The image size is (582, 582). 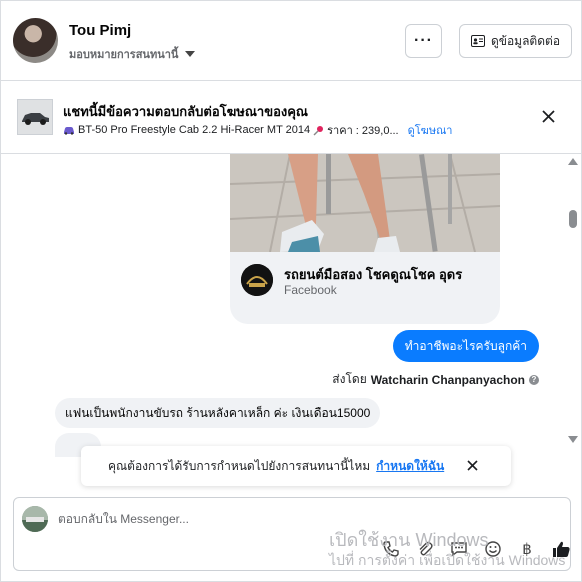 I want to click on assign-to-me-link: กำหนดให้ฉัน, so click(x=410, y=466).